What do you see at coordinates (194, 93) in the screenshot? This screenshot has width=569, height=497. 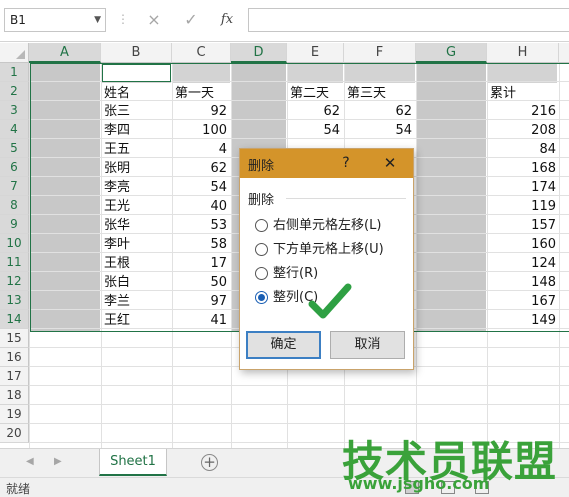 I see `header-day1: 第一天` at bounding box center [194, 93].